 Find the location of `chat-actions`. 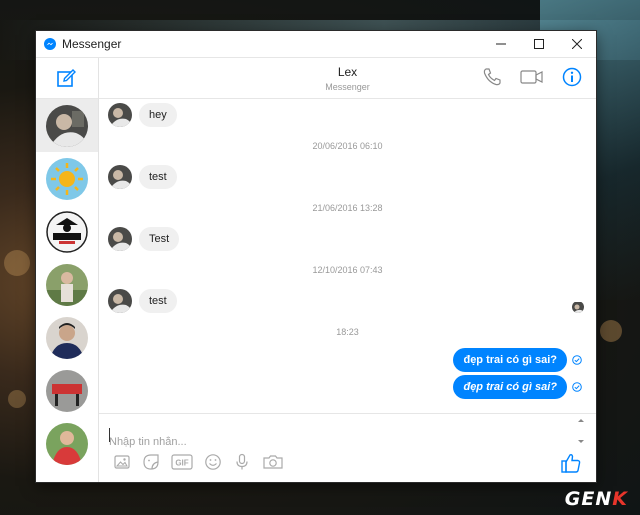

chat-actions is located at coordinates (532, 77).